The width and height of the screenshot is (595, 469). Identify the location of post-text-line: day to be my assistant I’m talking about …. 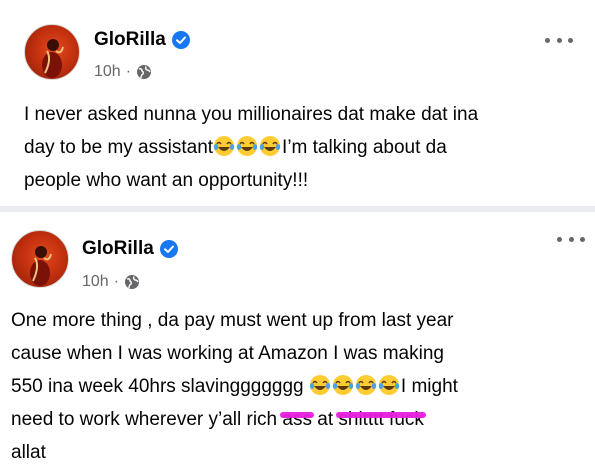
(251, 147).